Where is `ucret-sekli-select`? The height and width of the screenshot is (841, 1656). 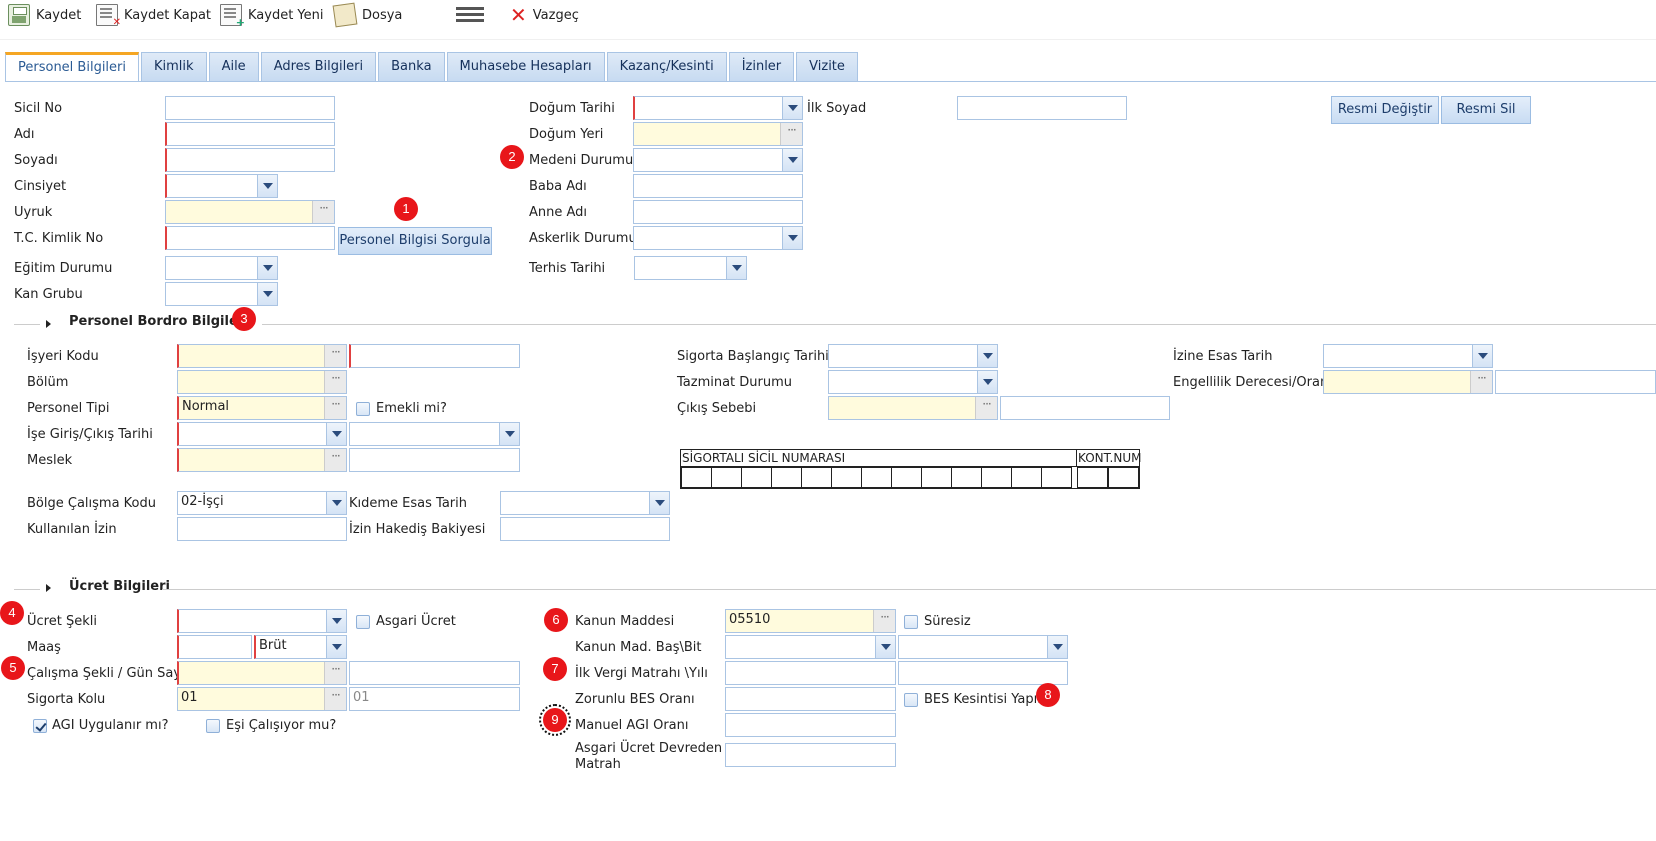 ucret-sekli-select is located at coordinates (262, 621).